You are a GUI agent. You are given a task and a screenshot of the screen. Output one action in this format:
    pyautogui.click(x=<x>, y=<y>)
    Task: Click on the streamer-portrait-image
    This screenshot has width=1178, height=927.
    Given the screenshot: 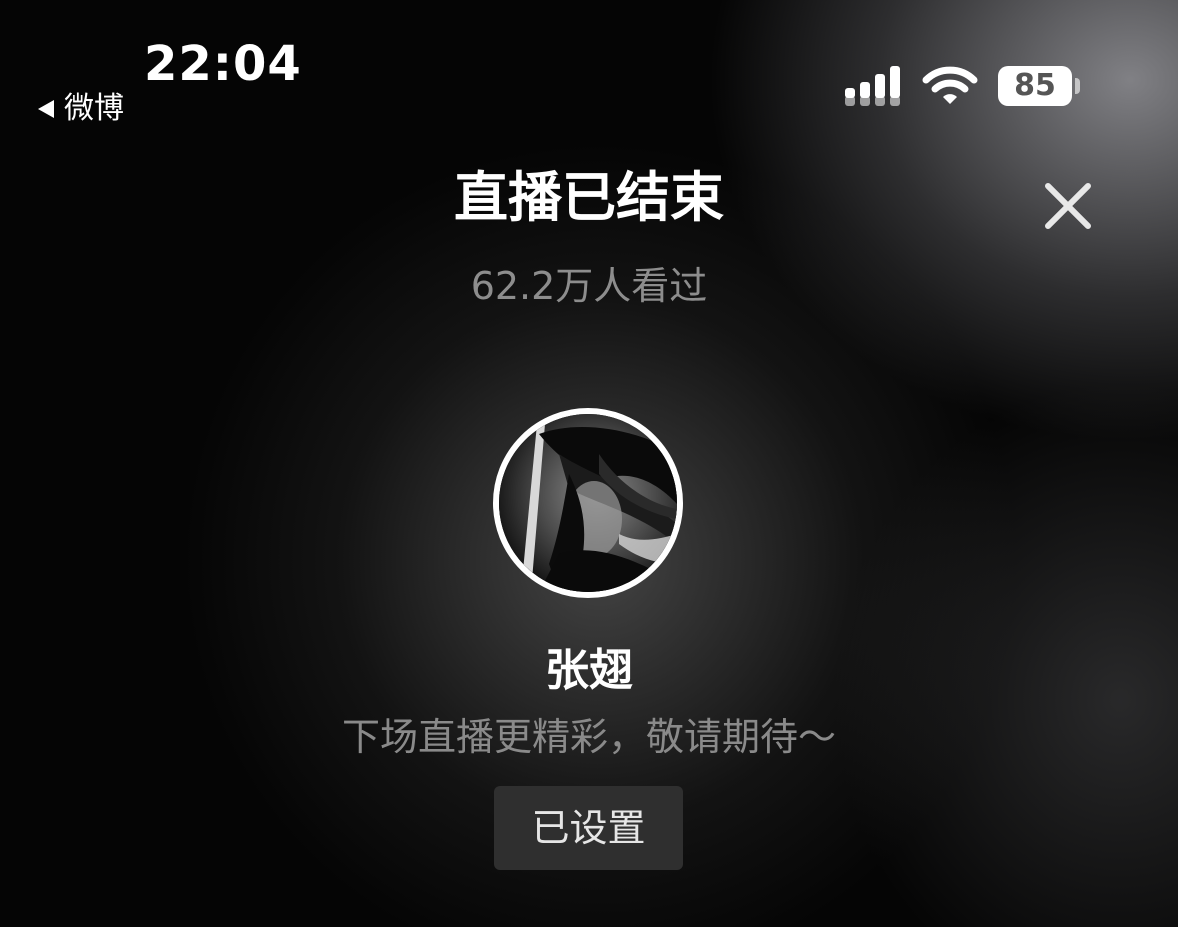 What is the action you would take?
    pyautogui.click(x=588, y=503)
    